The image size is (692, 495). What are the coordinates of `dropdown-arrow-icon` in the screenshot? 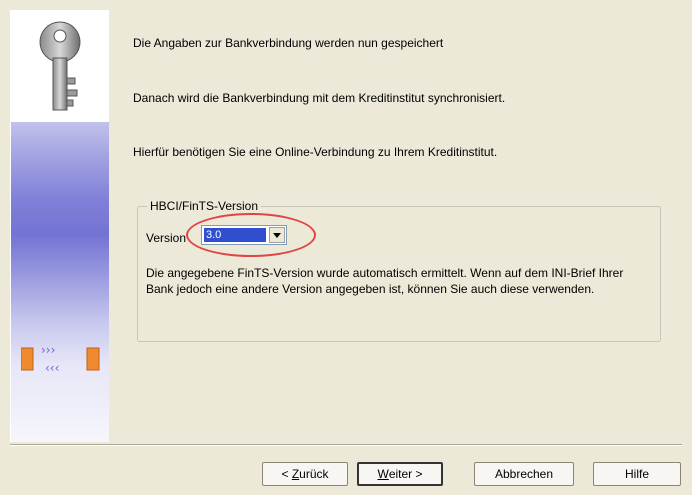 It's located at (277, 235).